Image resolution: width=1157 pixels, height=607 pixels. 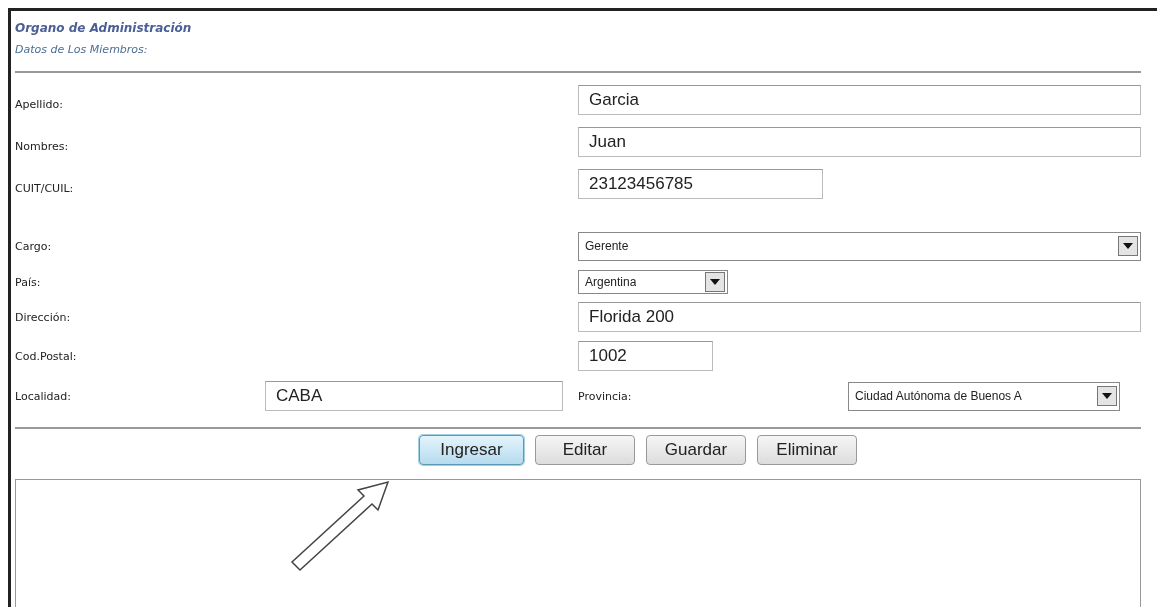 I want to click on form-button: Guardar, so click(x=696, y=450).